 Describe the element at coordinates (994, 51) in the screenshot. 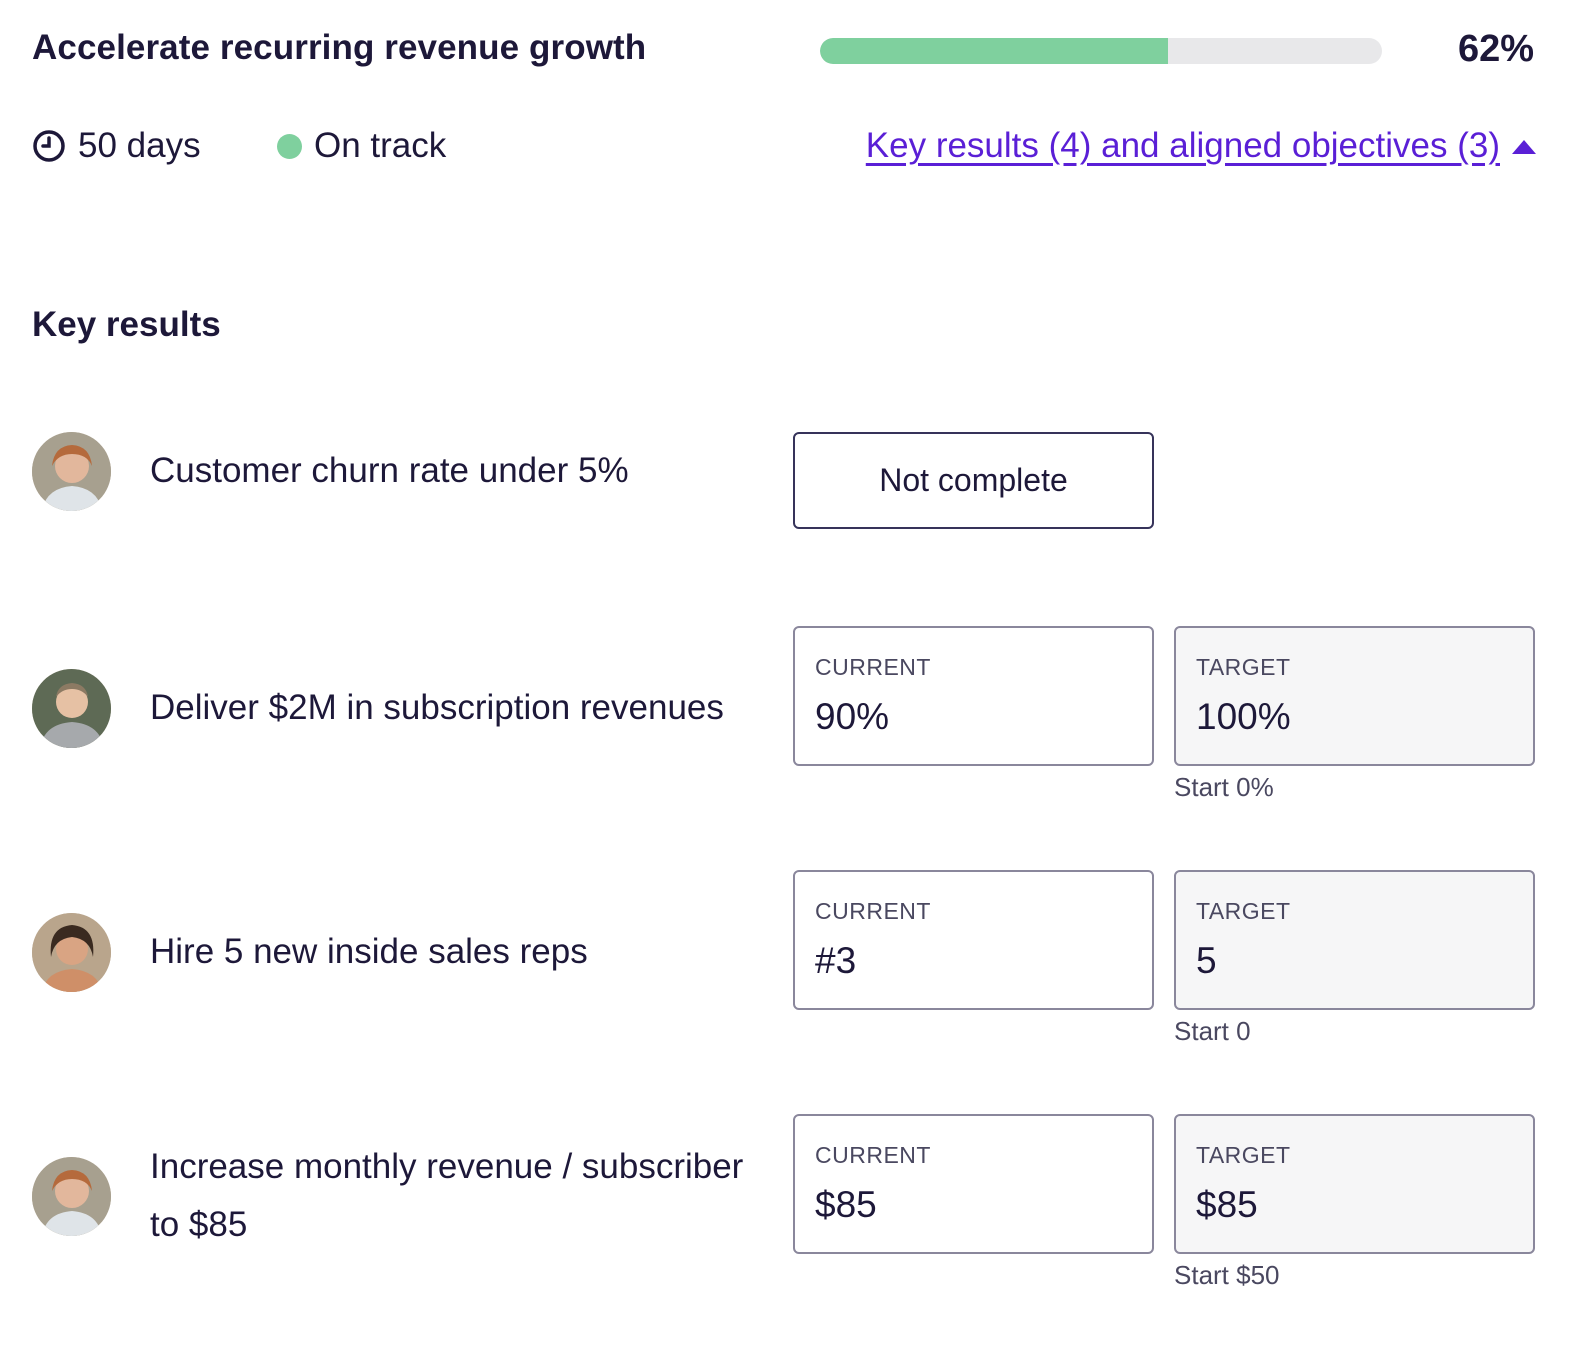

I see `objective-progress-fill` at that location.